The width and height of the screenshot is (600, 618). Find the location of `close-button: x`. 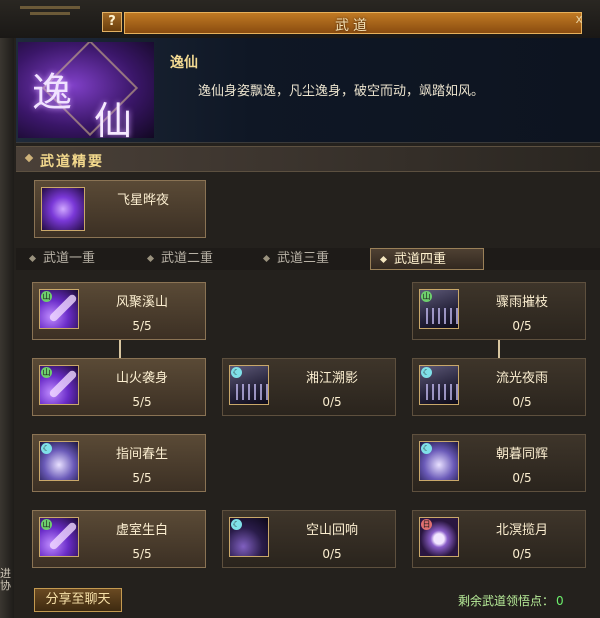

close-button: x is located at coordinates (579, 19).